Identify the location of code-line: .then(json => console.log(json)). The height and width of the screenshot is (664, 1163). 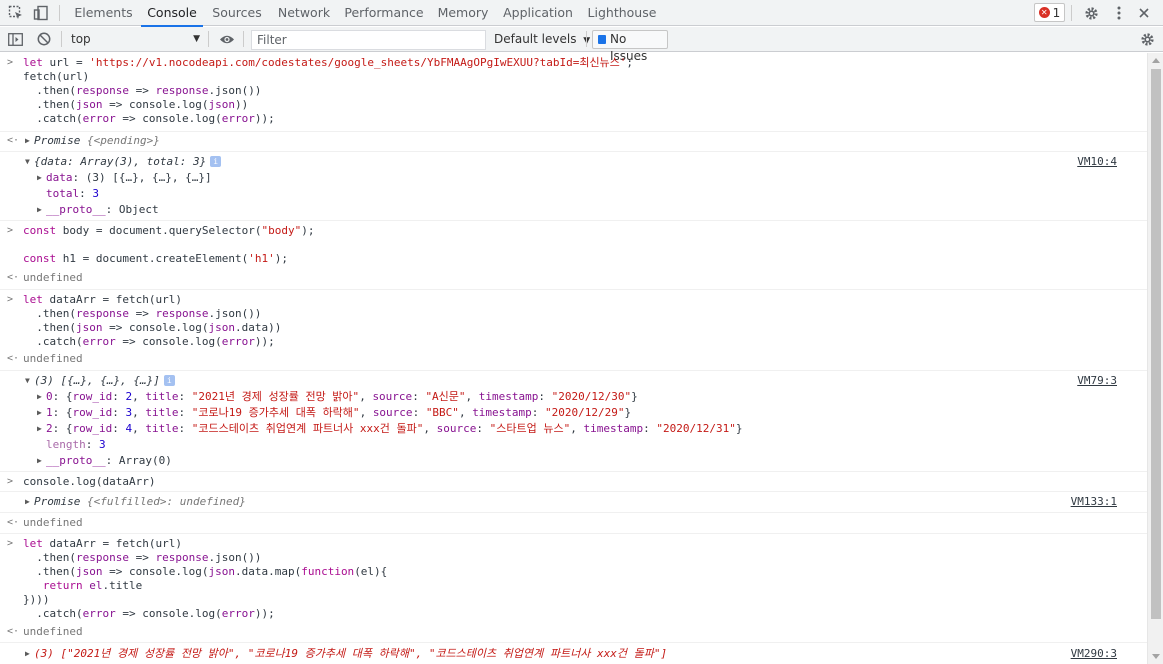
(136, 104).